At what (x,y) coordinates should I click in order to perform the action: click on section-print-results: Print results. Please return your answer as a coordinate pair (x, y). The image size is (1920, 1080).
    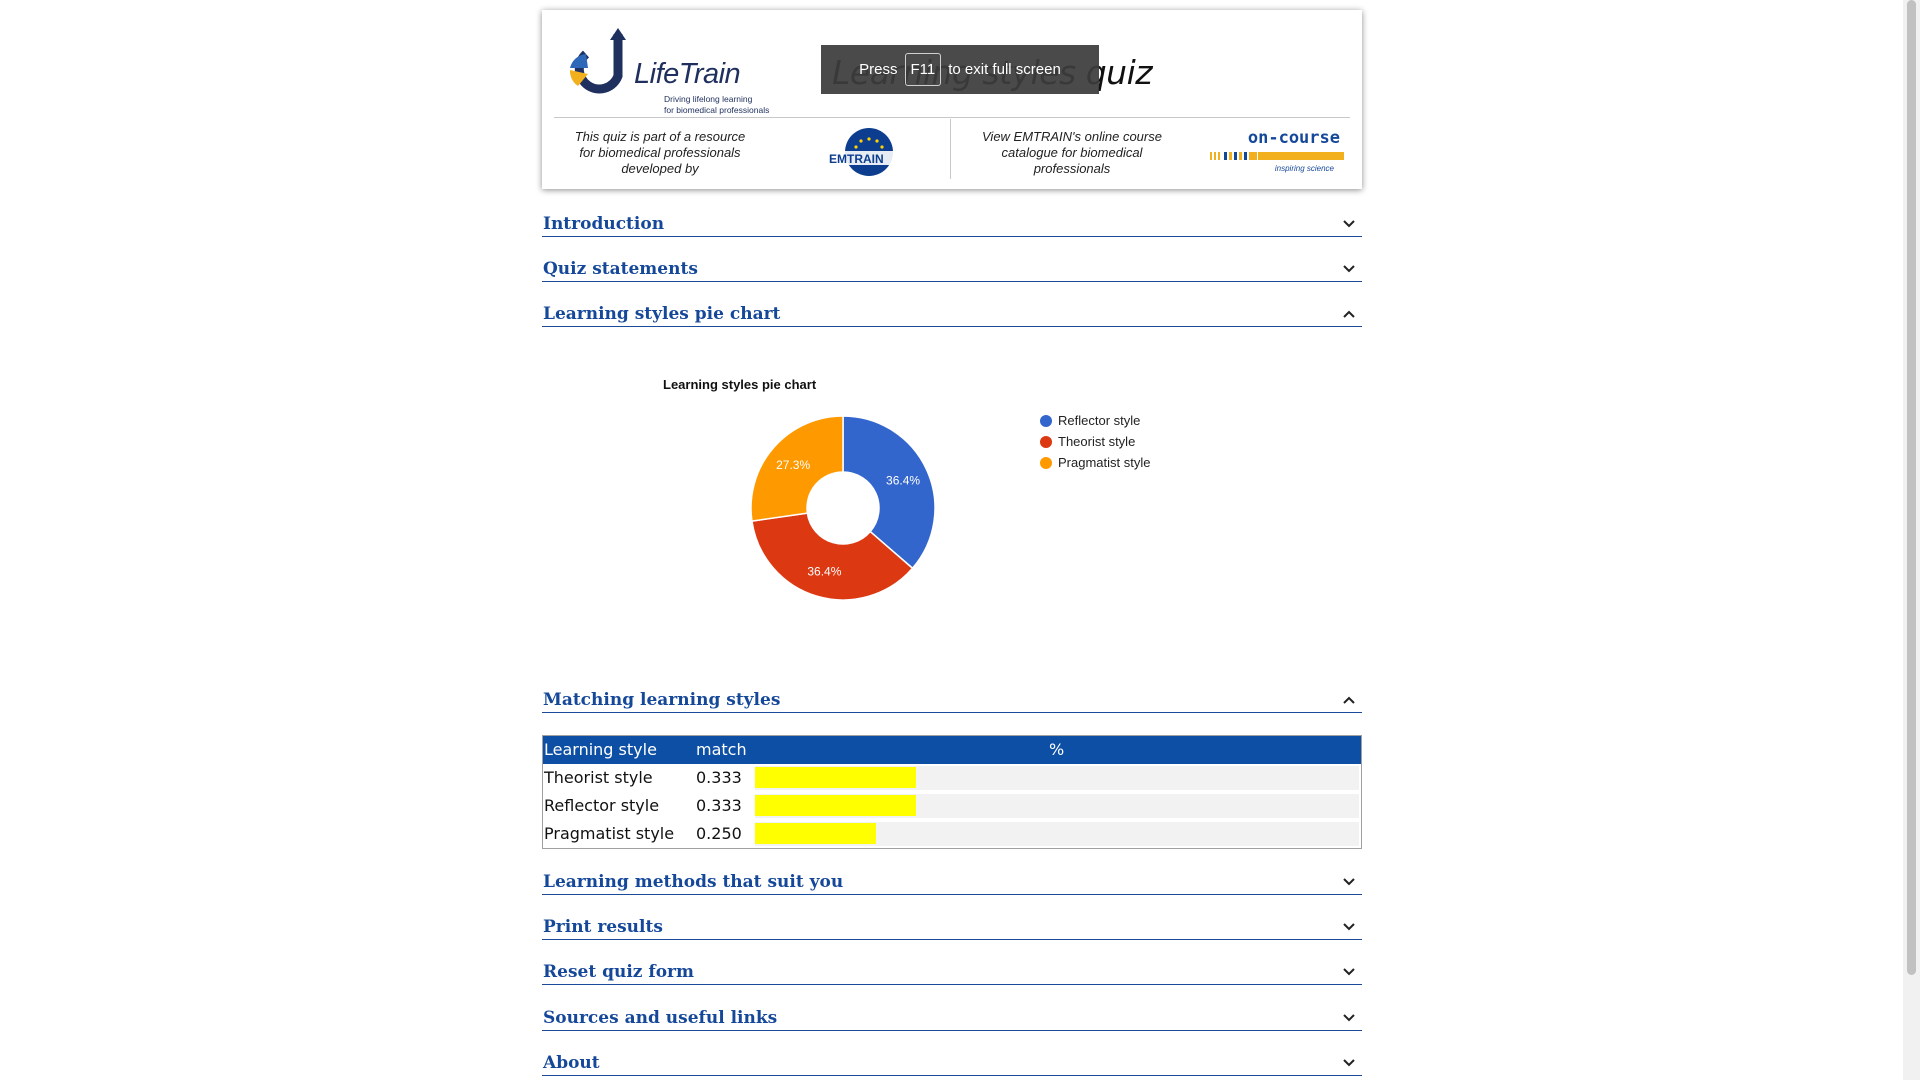
    Looking at the image, I should click on (952, 924).